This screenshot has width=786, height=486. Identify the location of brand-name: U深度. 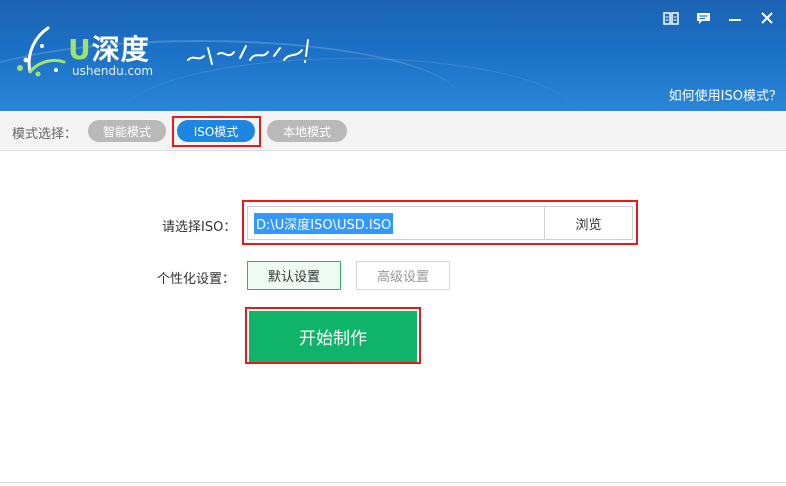
(109, 48).